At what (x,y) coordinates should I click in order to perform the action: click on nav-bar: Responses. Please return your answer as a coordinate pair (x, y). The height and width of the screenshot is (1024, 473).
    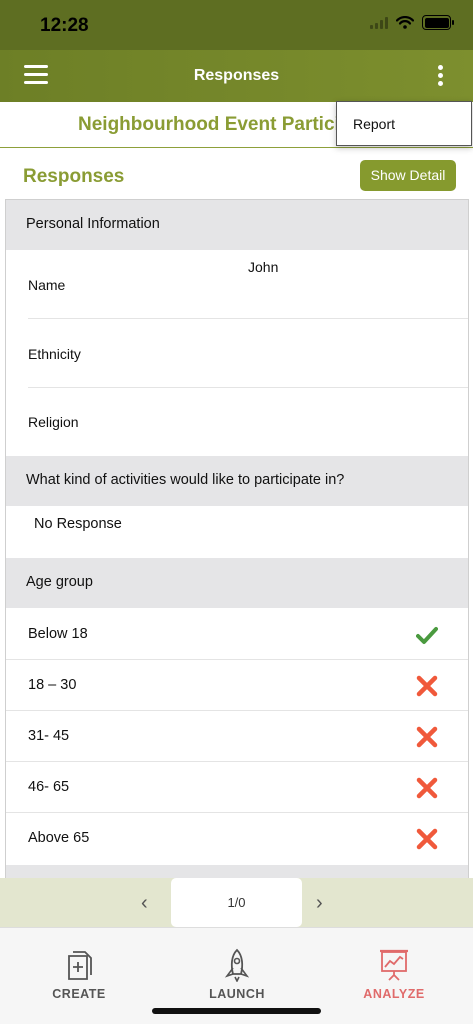
    Looking at the image, I should click on (236, 76).